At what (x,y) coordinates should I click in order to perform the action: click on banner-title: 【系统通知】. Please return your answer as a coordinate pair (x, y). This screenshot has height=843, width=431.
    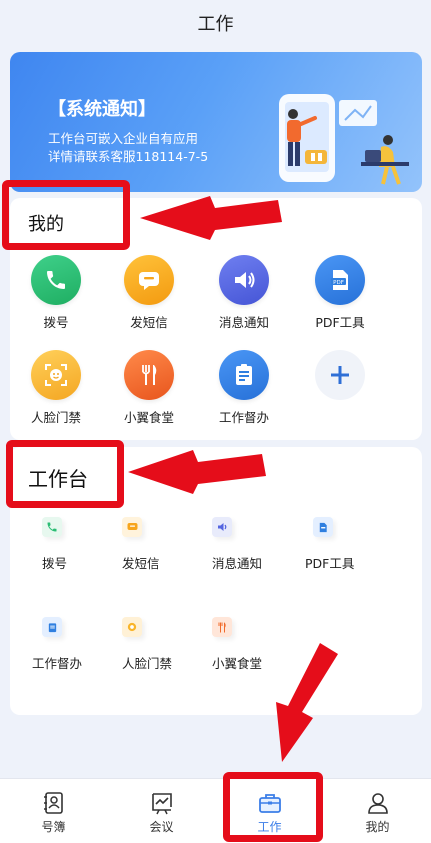
    Looking at the image, I should click on (102, 109).